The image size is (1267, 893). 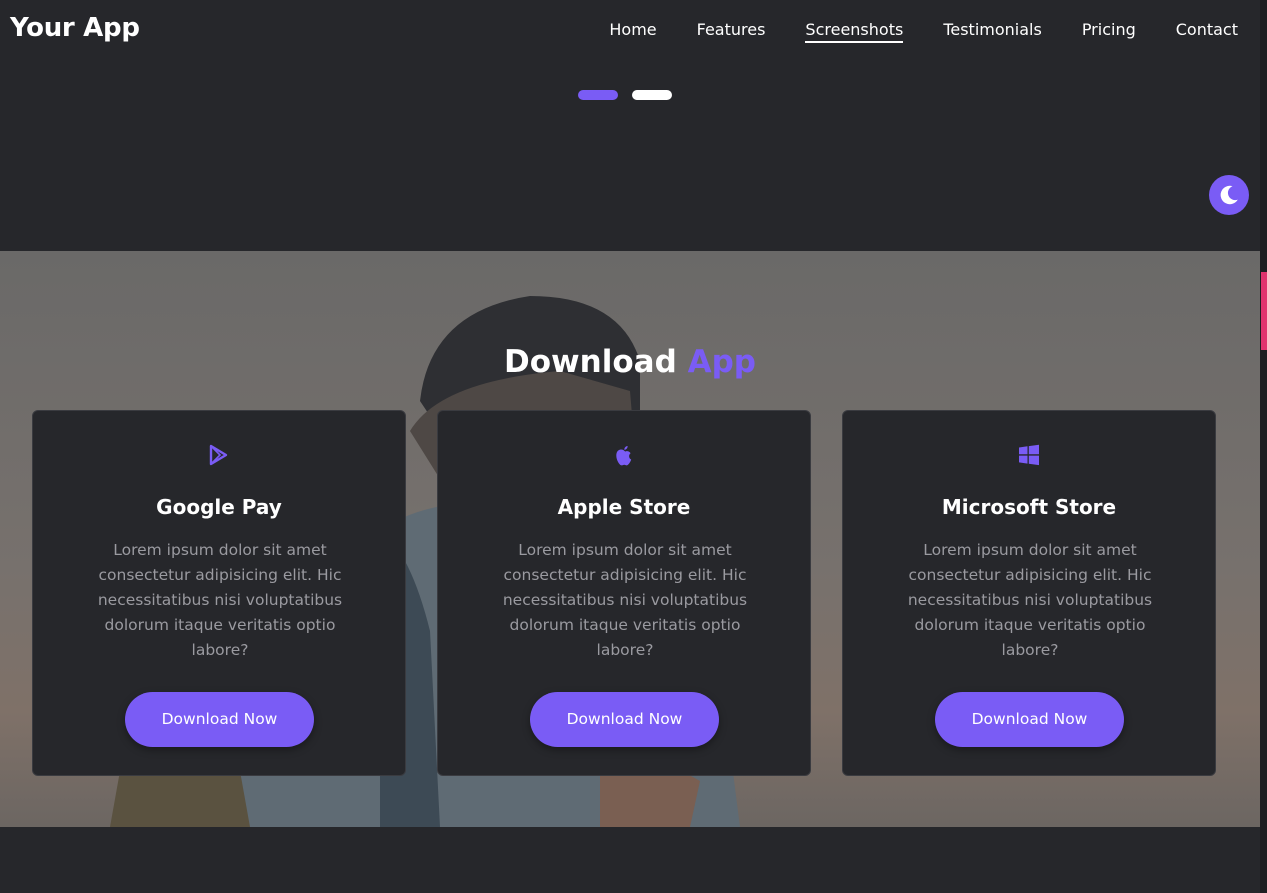 I want to click on theme-toggle-button, so click(x=1229, y=195).